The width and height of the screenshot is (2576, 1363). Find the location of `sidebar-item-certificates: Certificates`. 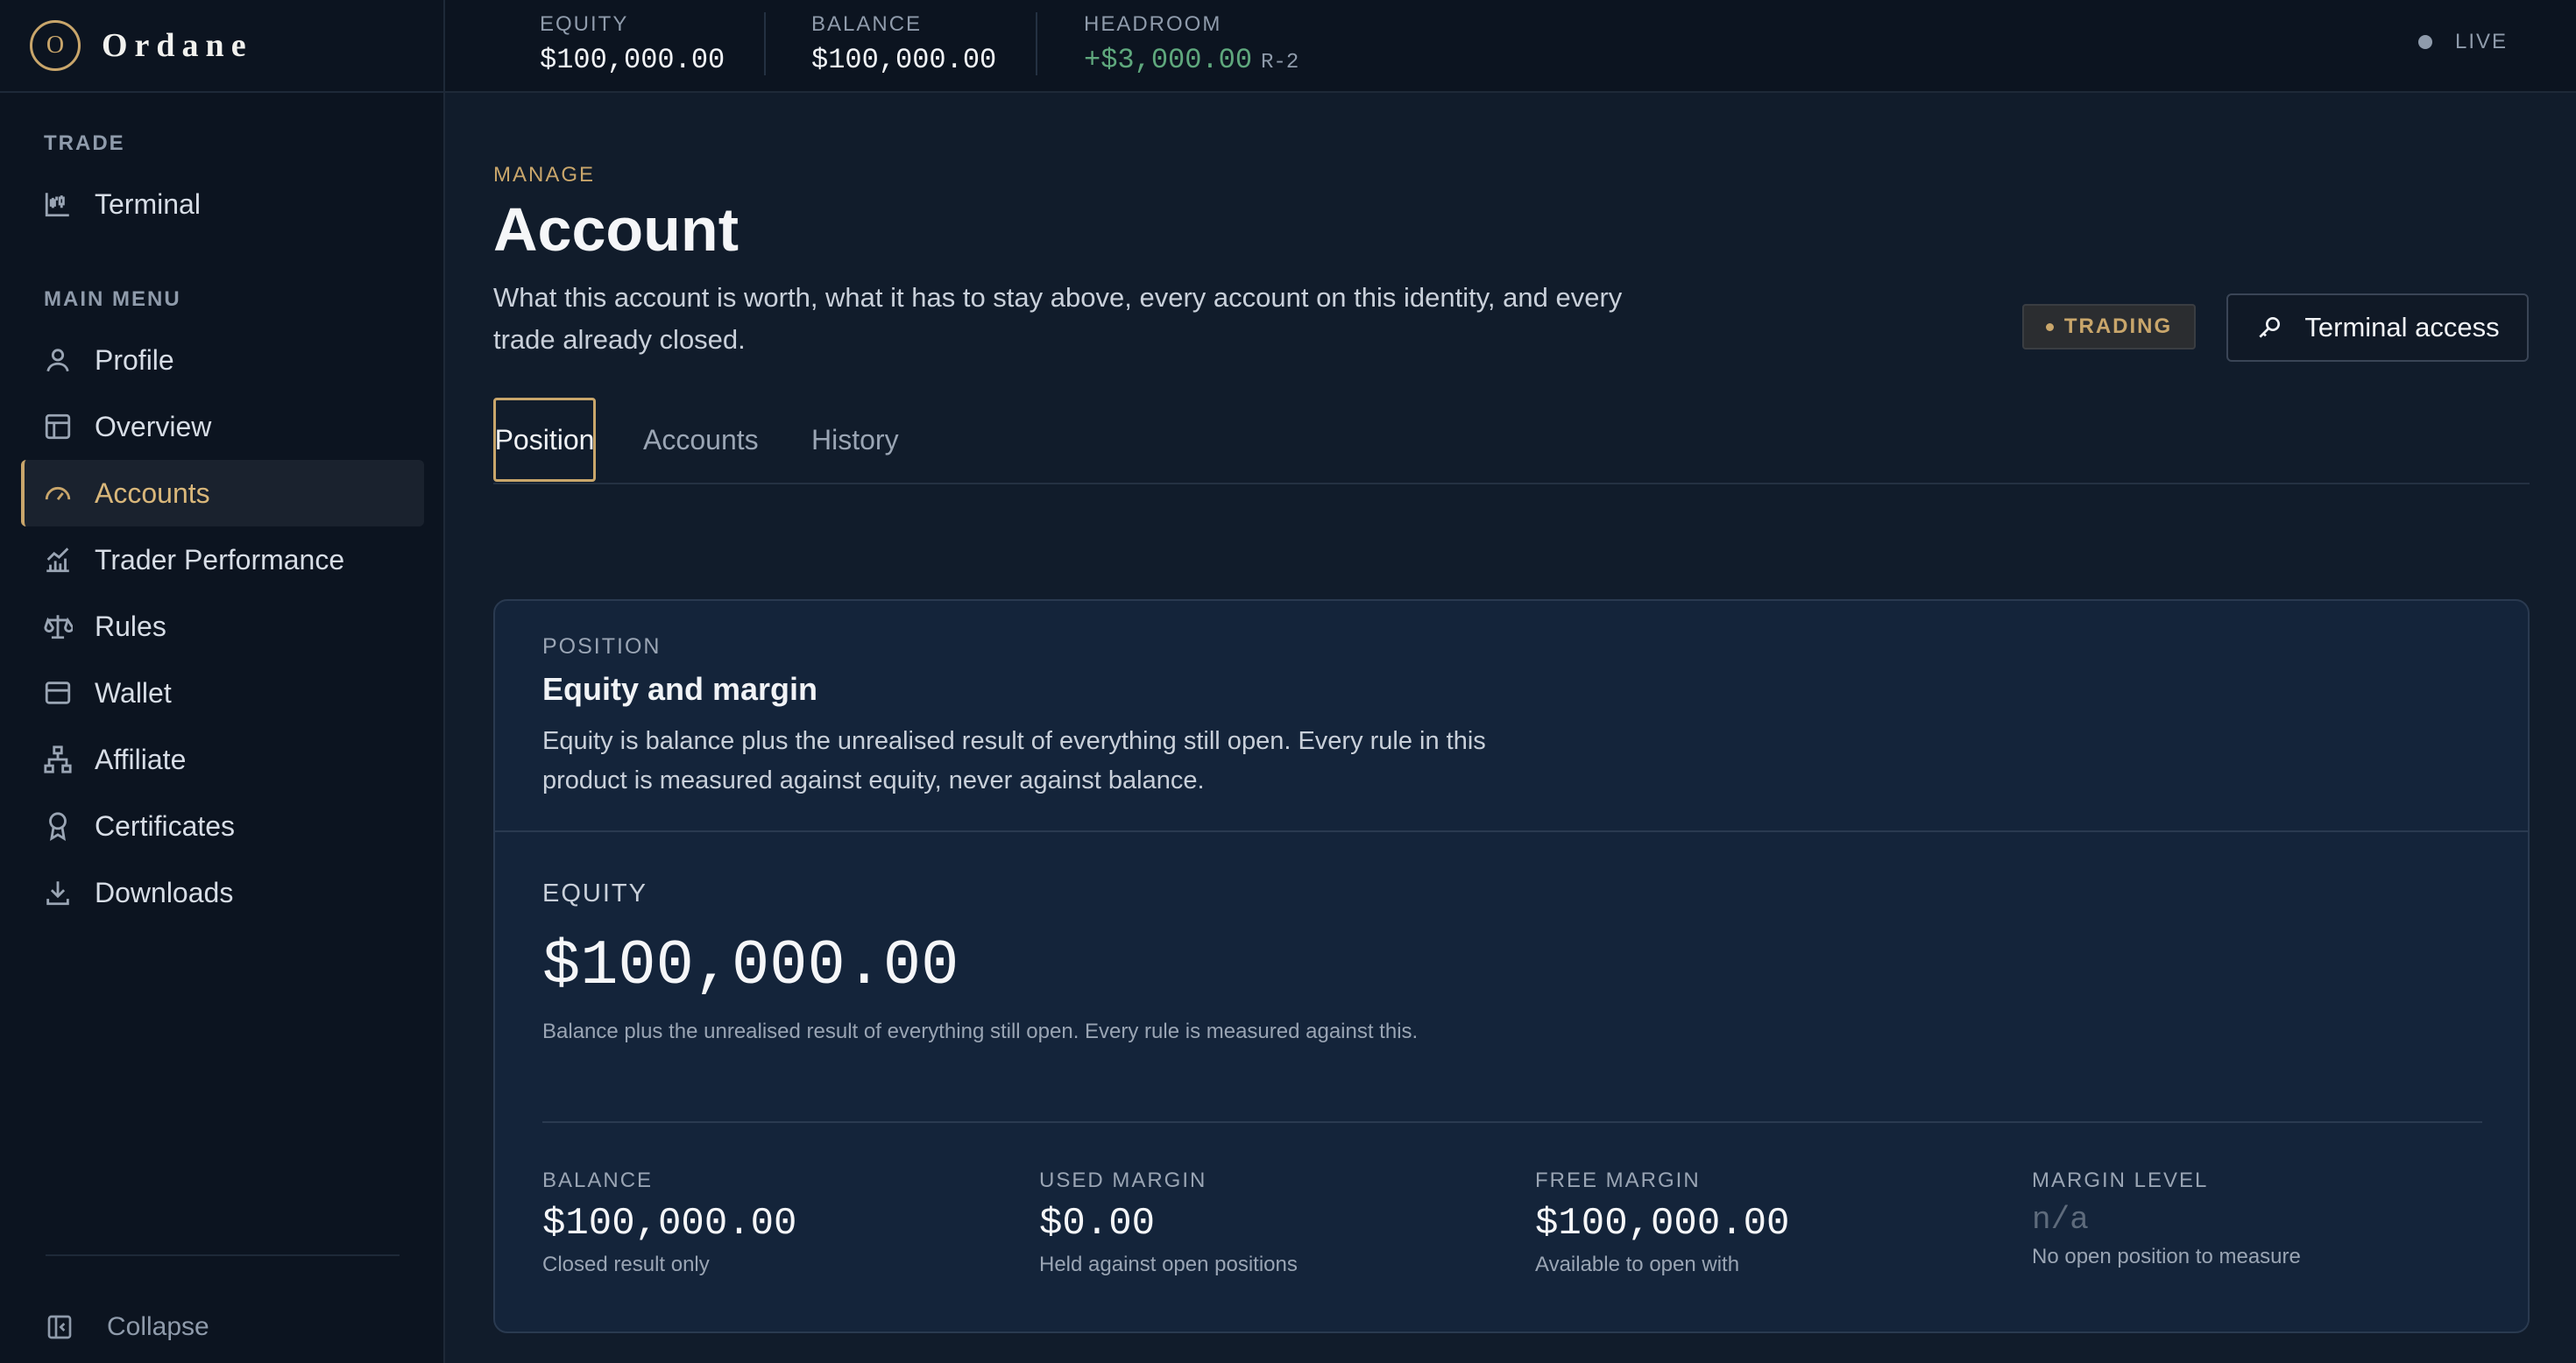

sidebar-item-certificates: Certificates is located at coordinates (222, 826).